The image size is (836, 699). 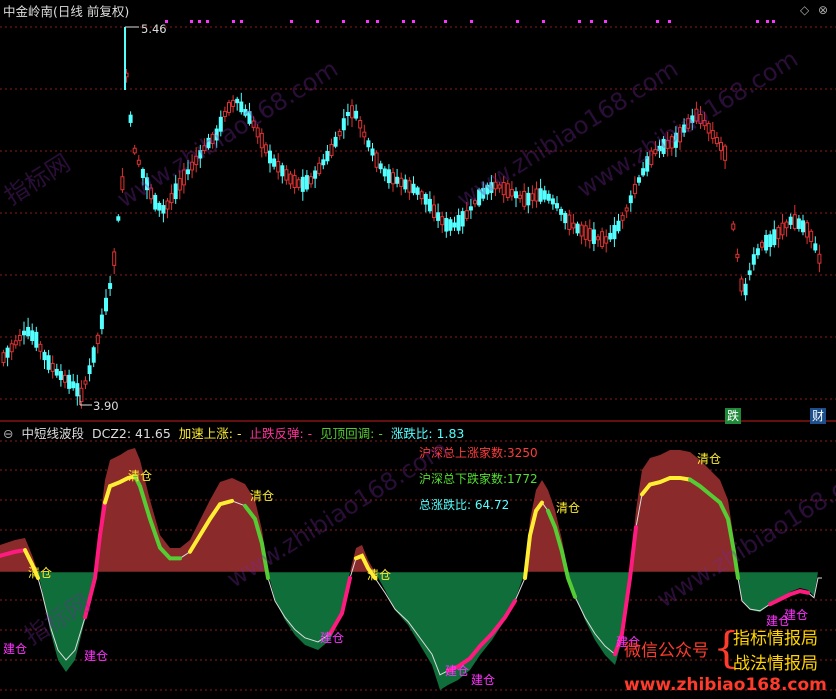 What do you see at coordinates (666, 651) in the screenshot?
I see `promo-prefix: 微信公众号` at bounding box center [666, 651].